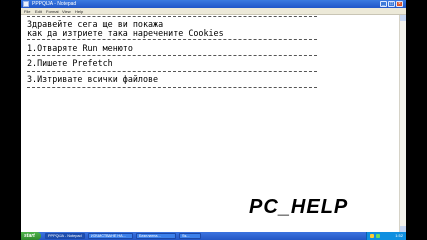 The height and width of the screenshot is (240, 427). Describe the element at coordinates (391, 4) in the screenshot. I see `maximize-button: □` at that location.